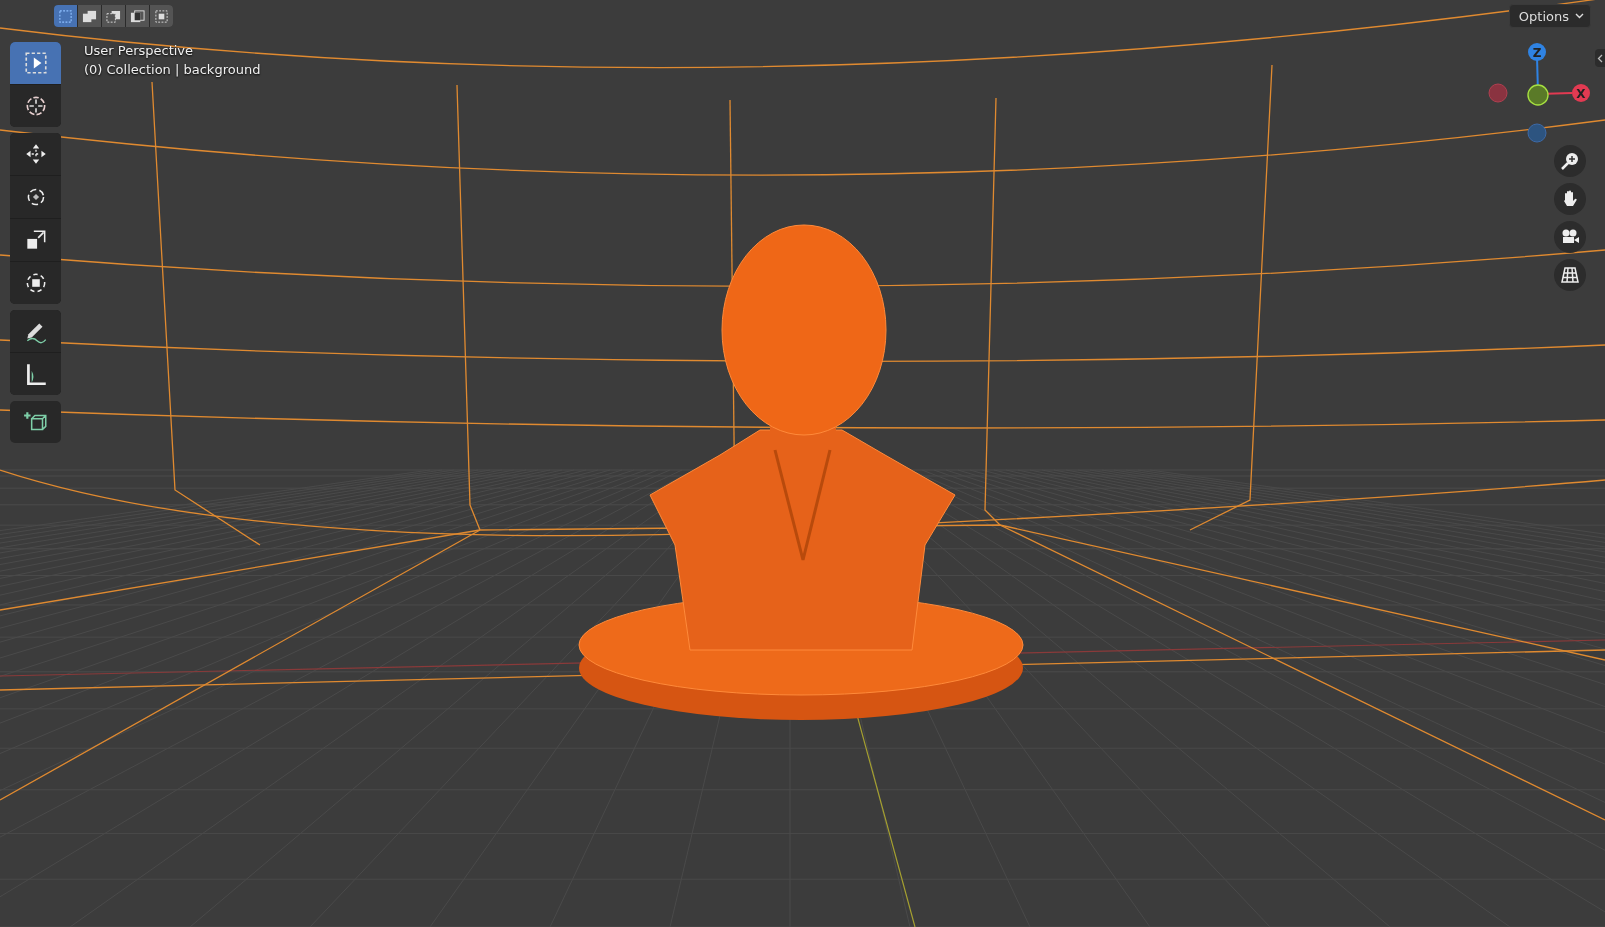 The image size is (1605, 927). I want to click on zoom-button, so click(1570, 161).